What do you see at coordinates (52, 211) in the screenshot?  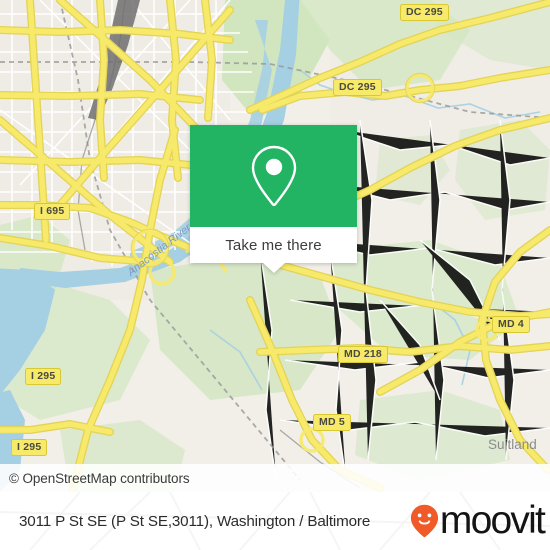 I see `highway-shield-i-695: I 695` at bounding box center [52, 211].